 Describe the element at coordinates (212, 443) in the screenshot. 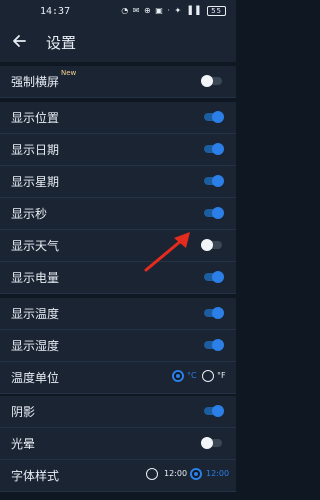

I see `glow-toggle` at that location.